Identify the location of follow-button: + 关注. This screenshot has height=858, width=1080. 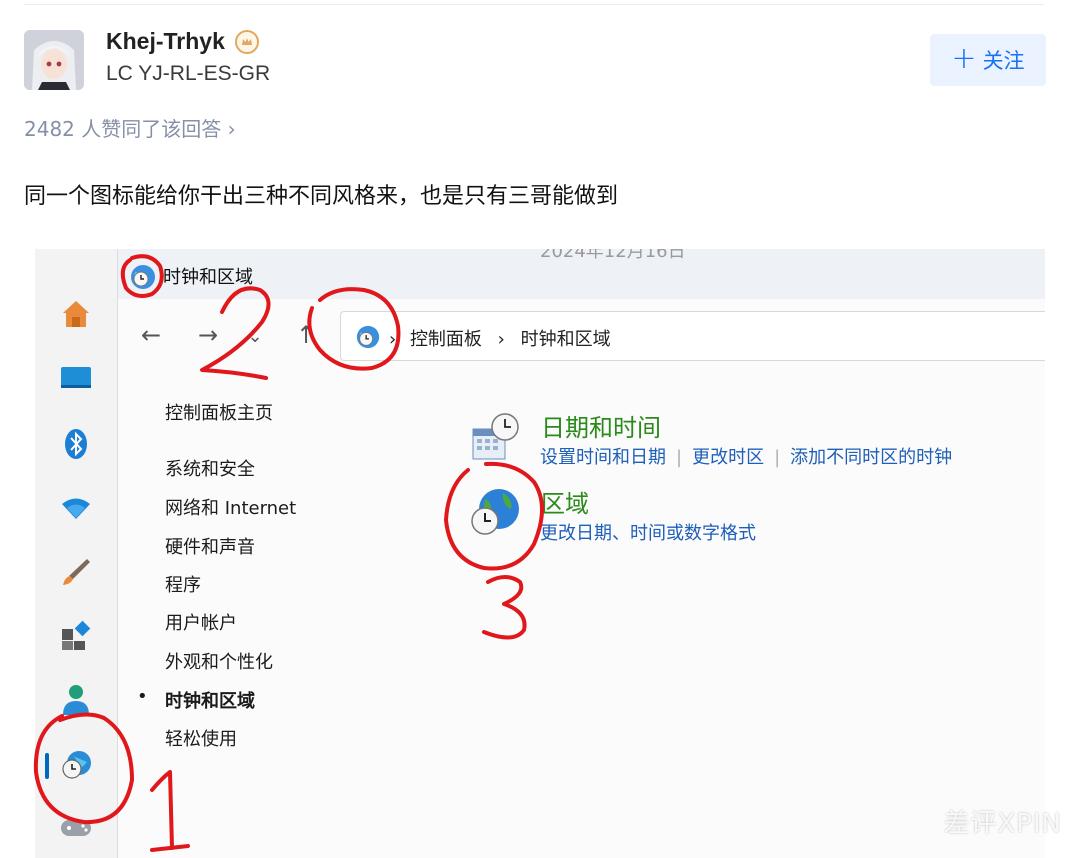
(988, 60).